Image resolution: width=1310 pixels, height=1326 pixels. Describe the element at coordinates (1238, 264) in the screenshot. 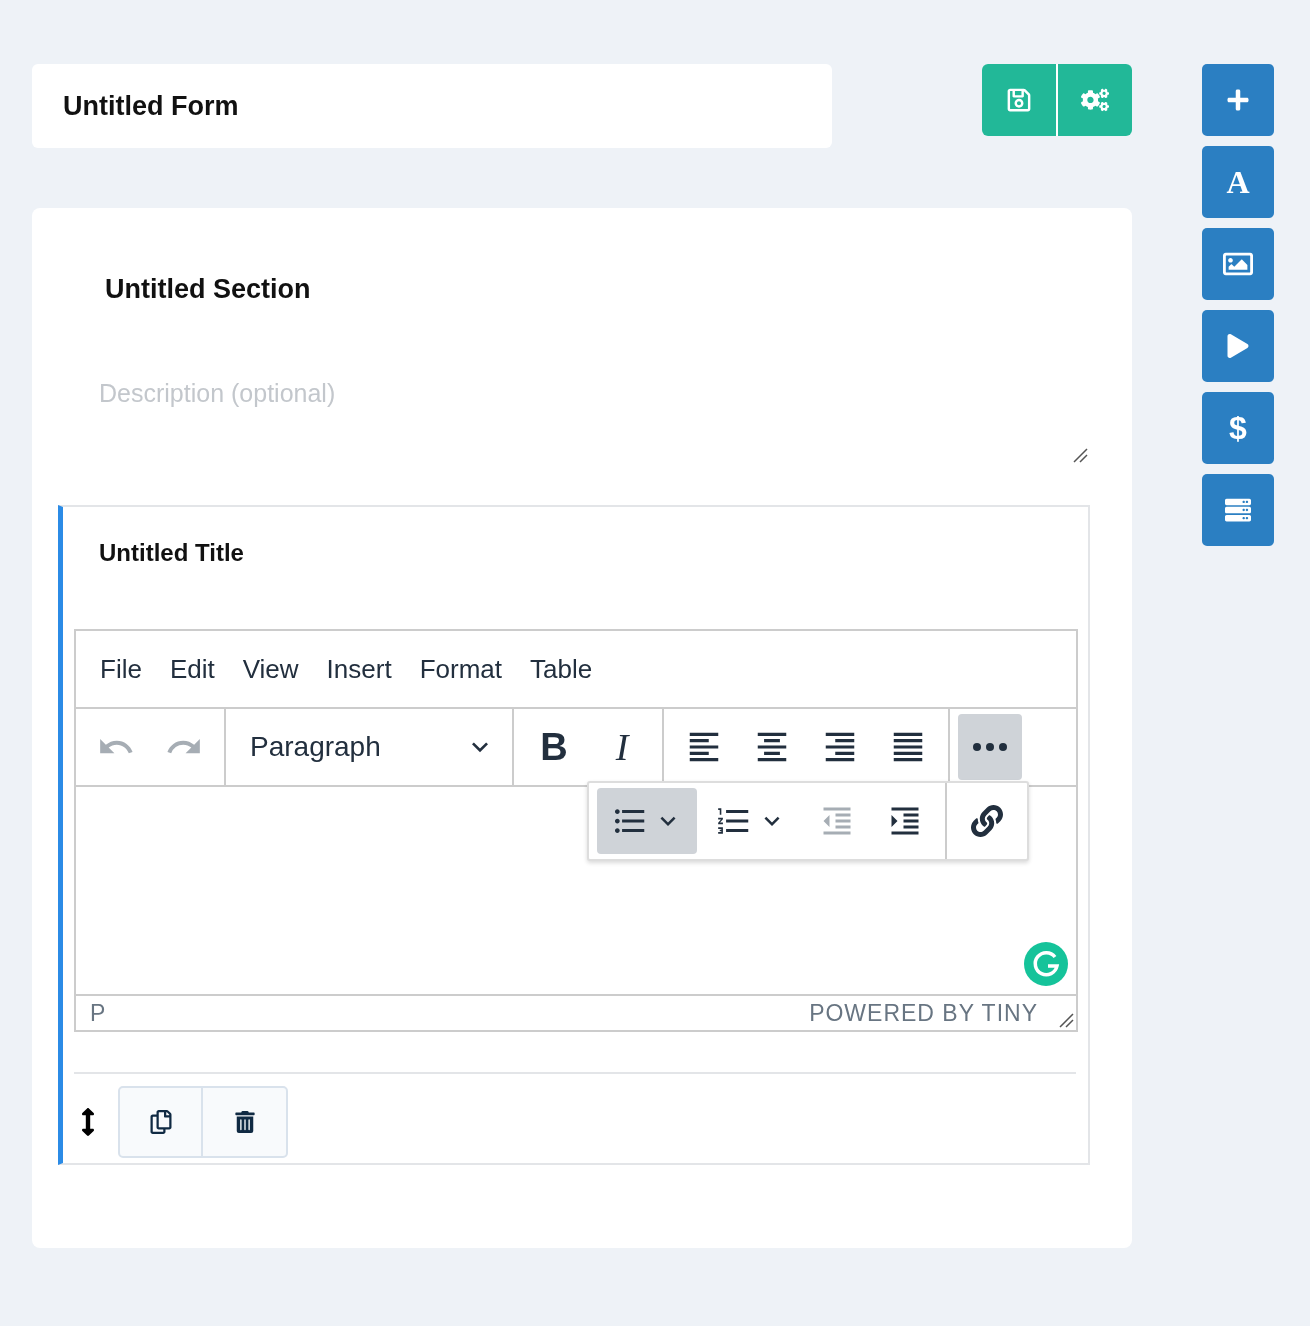

I see `image-button` at that location.